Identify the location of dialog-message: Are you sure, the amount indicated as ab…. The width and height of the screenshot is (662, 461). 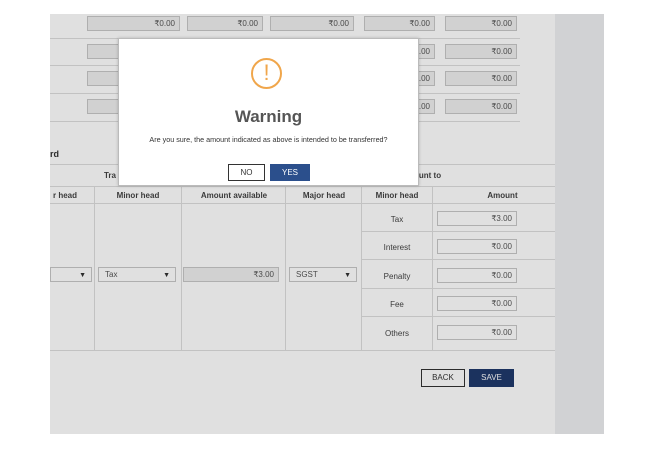
(268, 139).